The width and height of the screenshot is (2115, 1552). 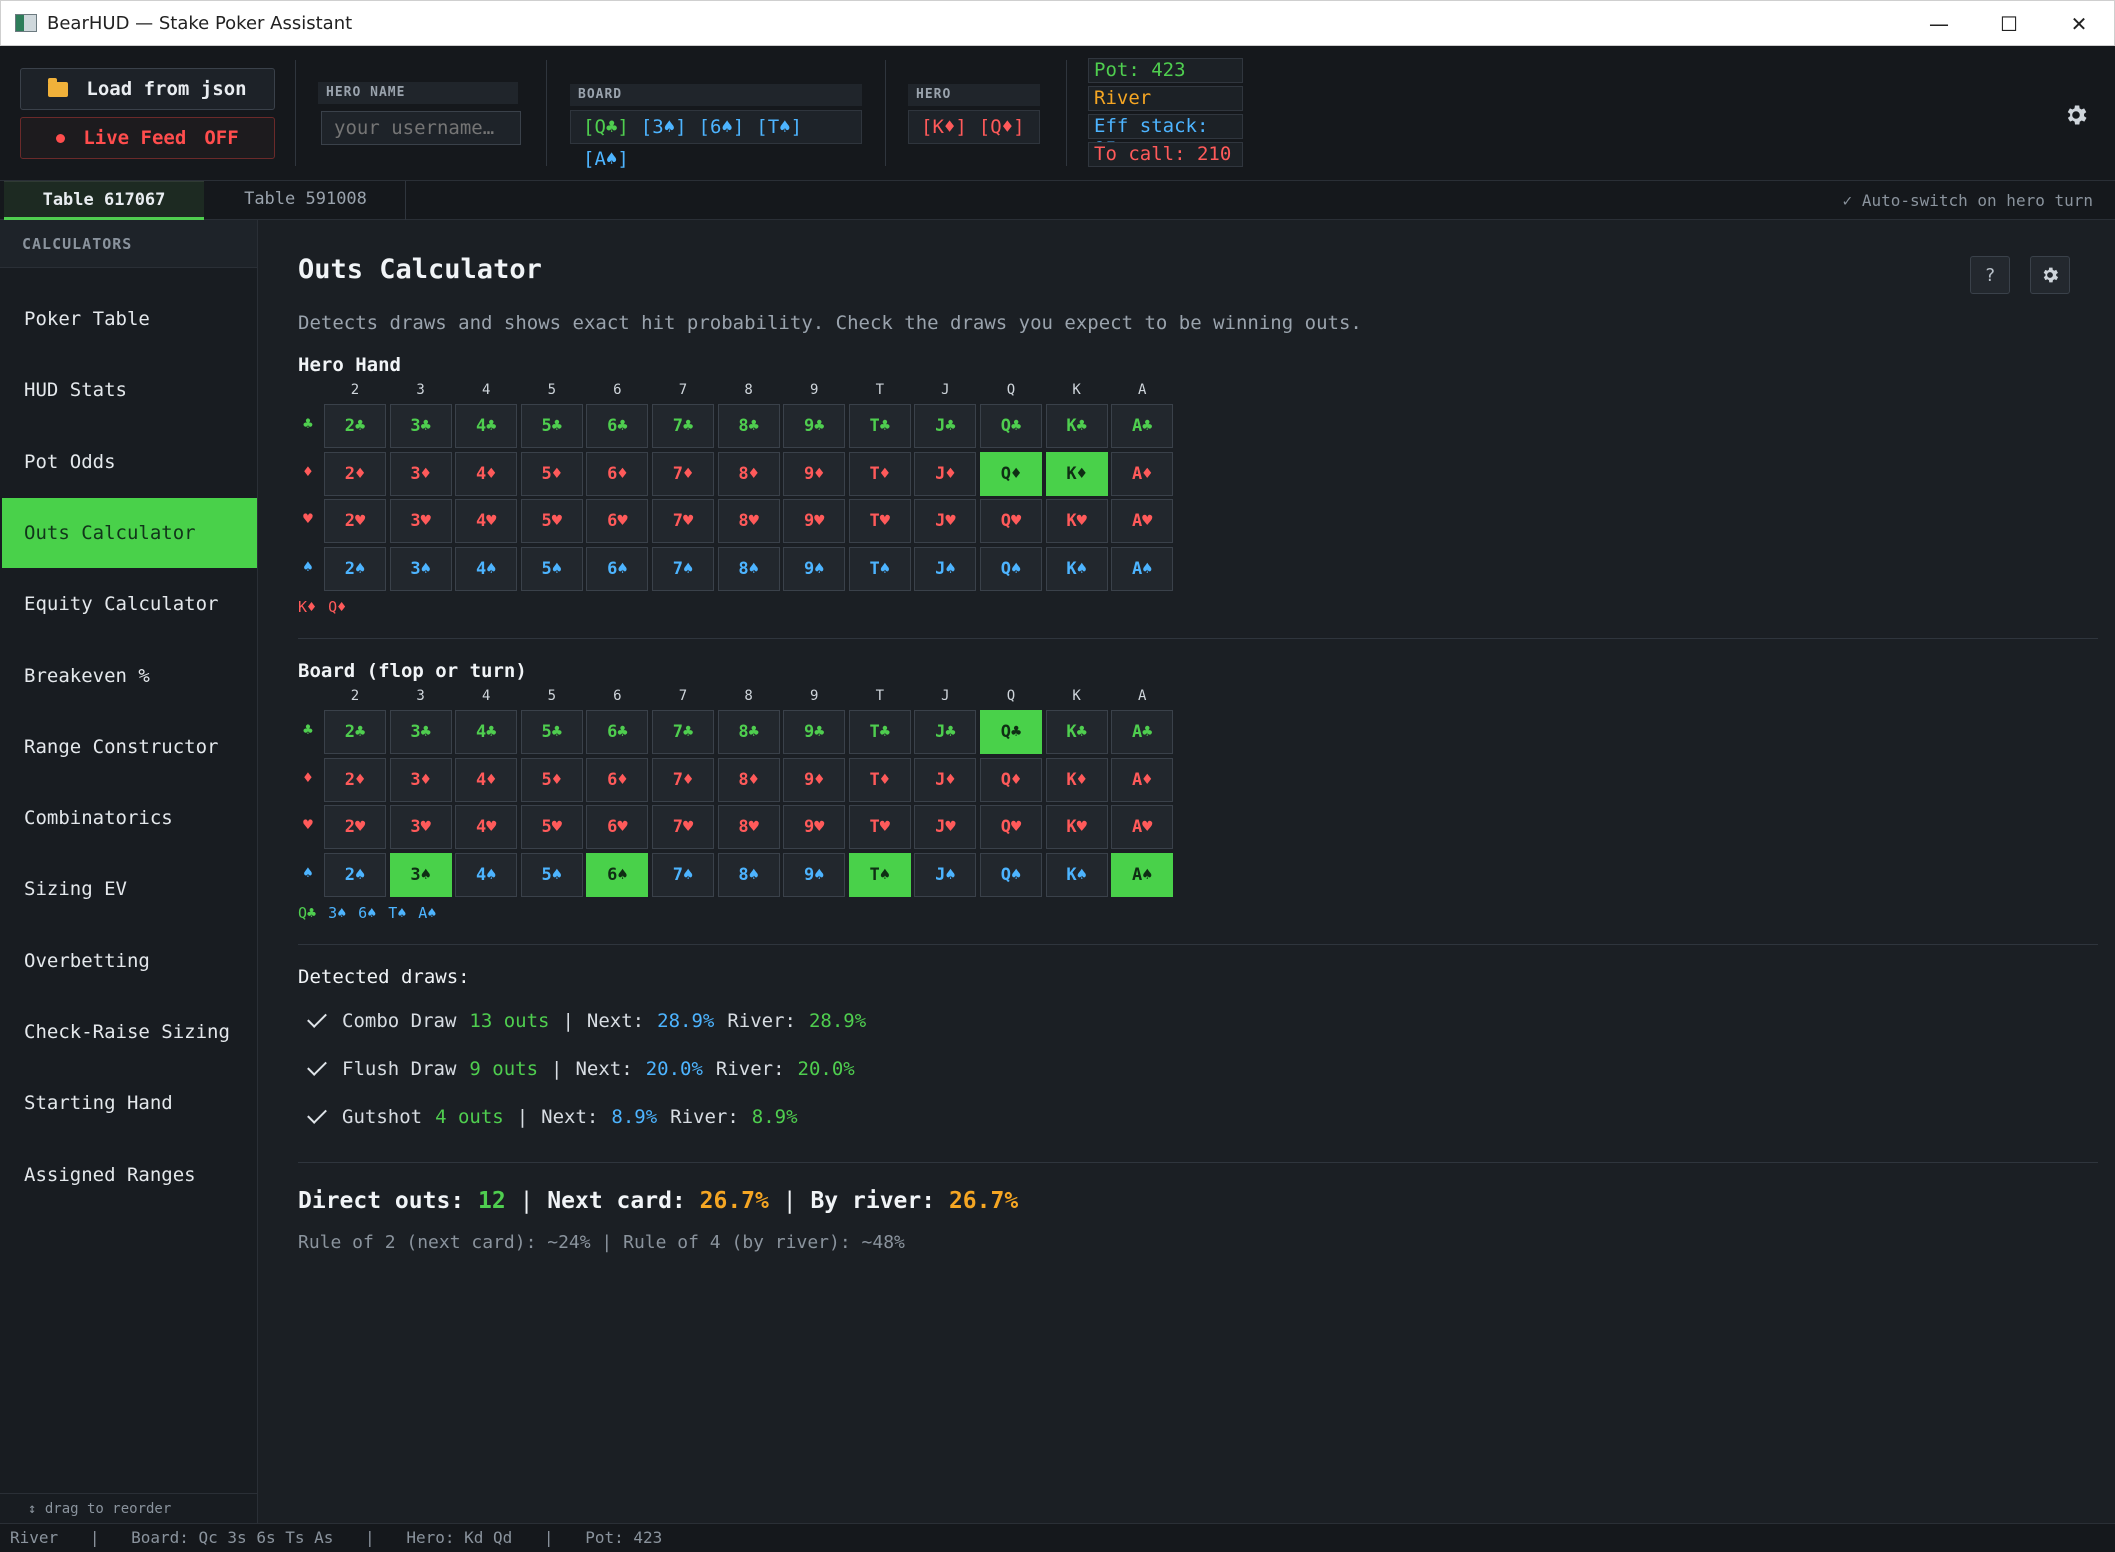 I want to click on board-card-J-club: J♣, so click(x=945, y=732).